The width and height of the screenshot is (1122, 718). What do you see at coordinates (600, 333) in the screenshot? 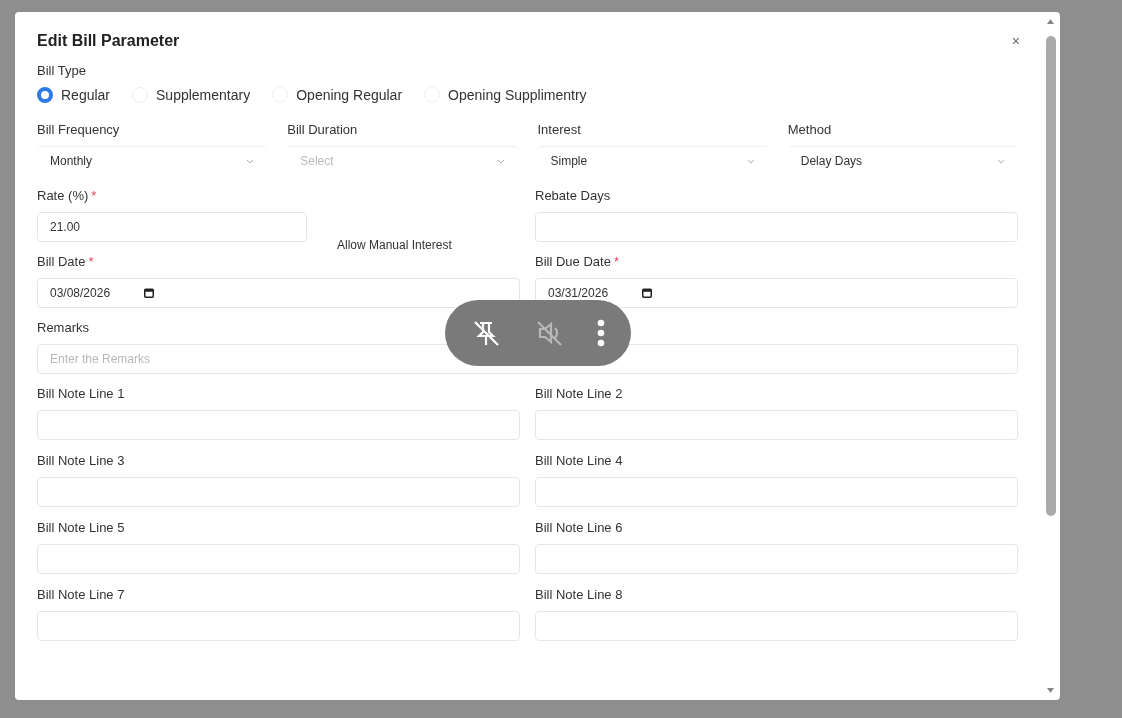
I see `more-vertical-icon` at bounding box center [600, 333].